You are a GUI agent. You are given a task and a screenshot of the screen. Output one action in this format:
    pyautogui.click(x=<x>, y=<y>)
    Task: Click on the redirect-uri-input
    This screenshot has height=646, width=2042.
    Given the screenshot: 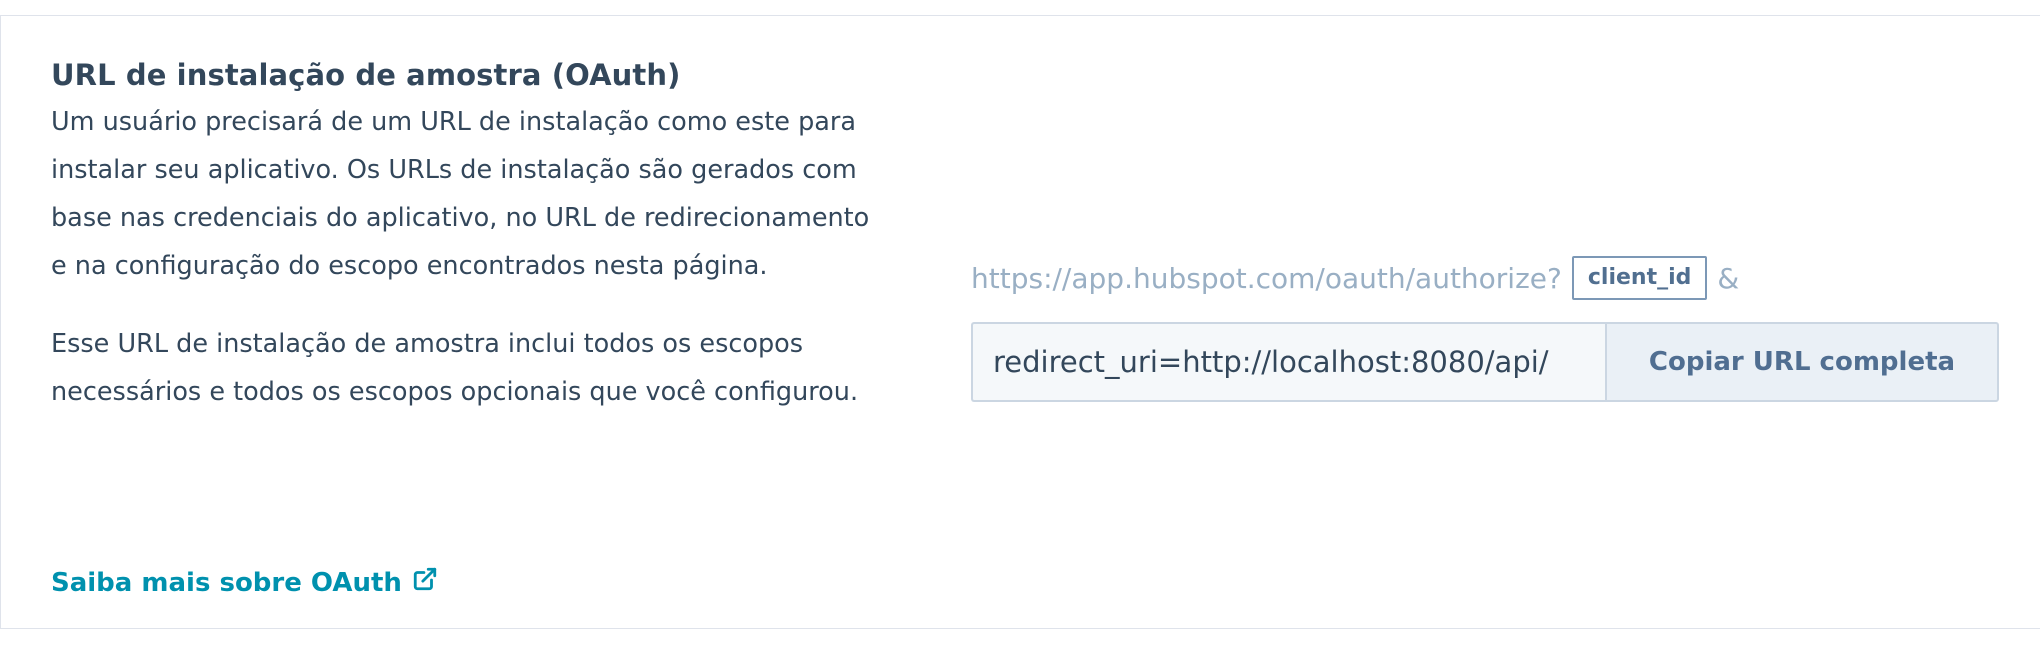 What is the action you would take?
    pyautogui.click(x=1288, y=362)
    